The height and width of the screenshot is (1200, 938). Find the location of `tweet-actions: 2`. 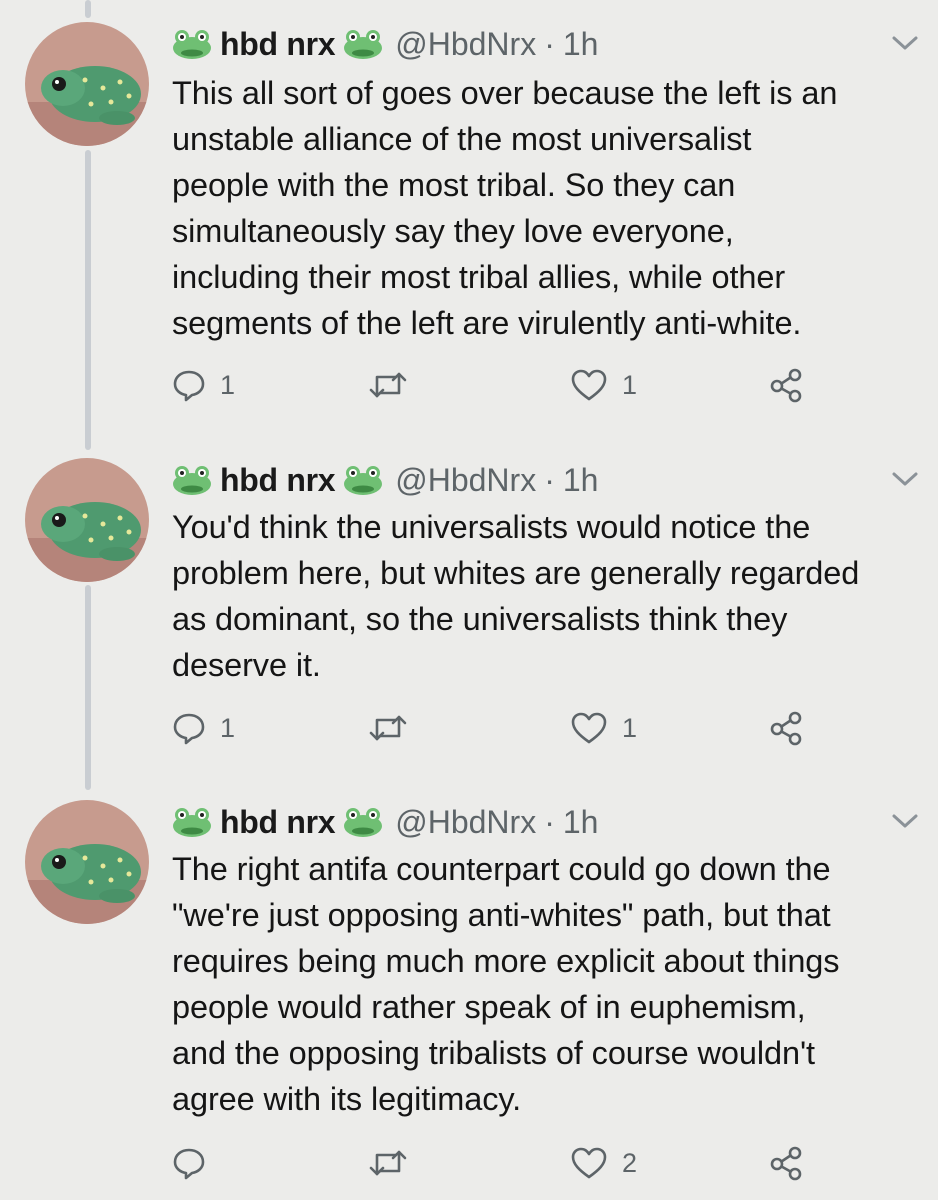

tweet-actions: 2 is located at coordinates (542, 1163).